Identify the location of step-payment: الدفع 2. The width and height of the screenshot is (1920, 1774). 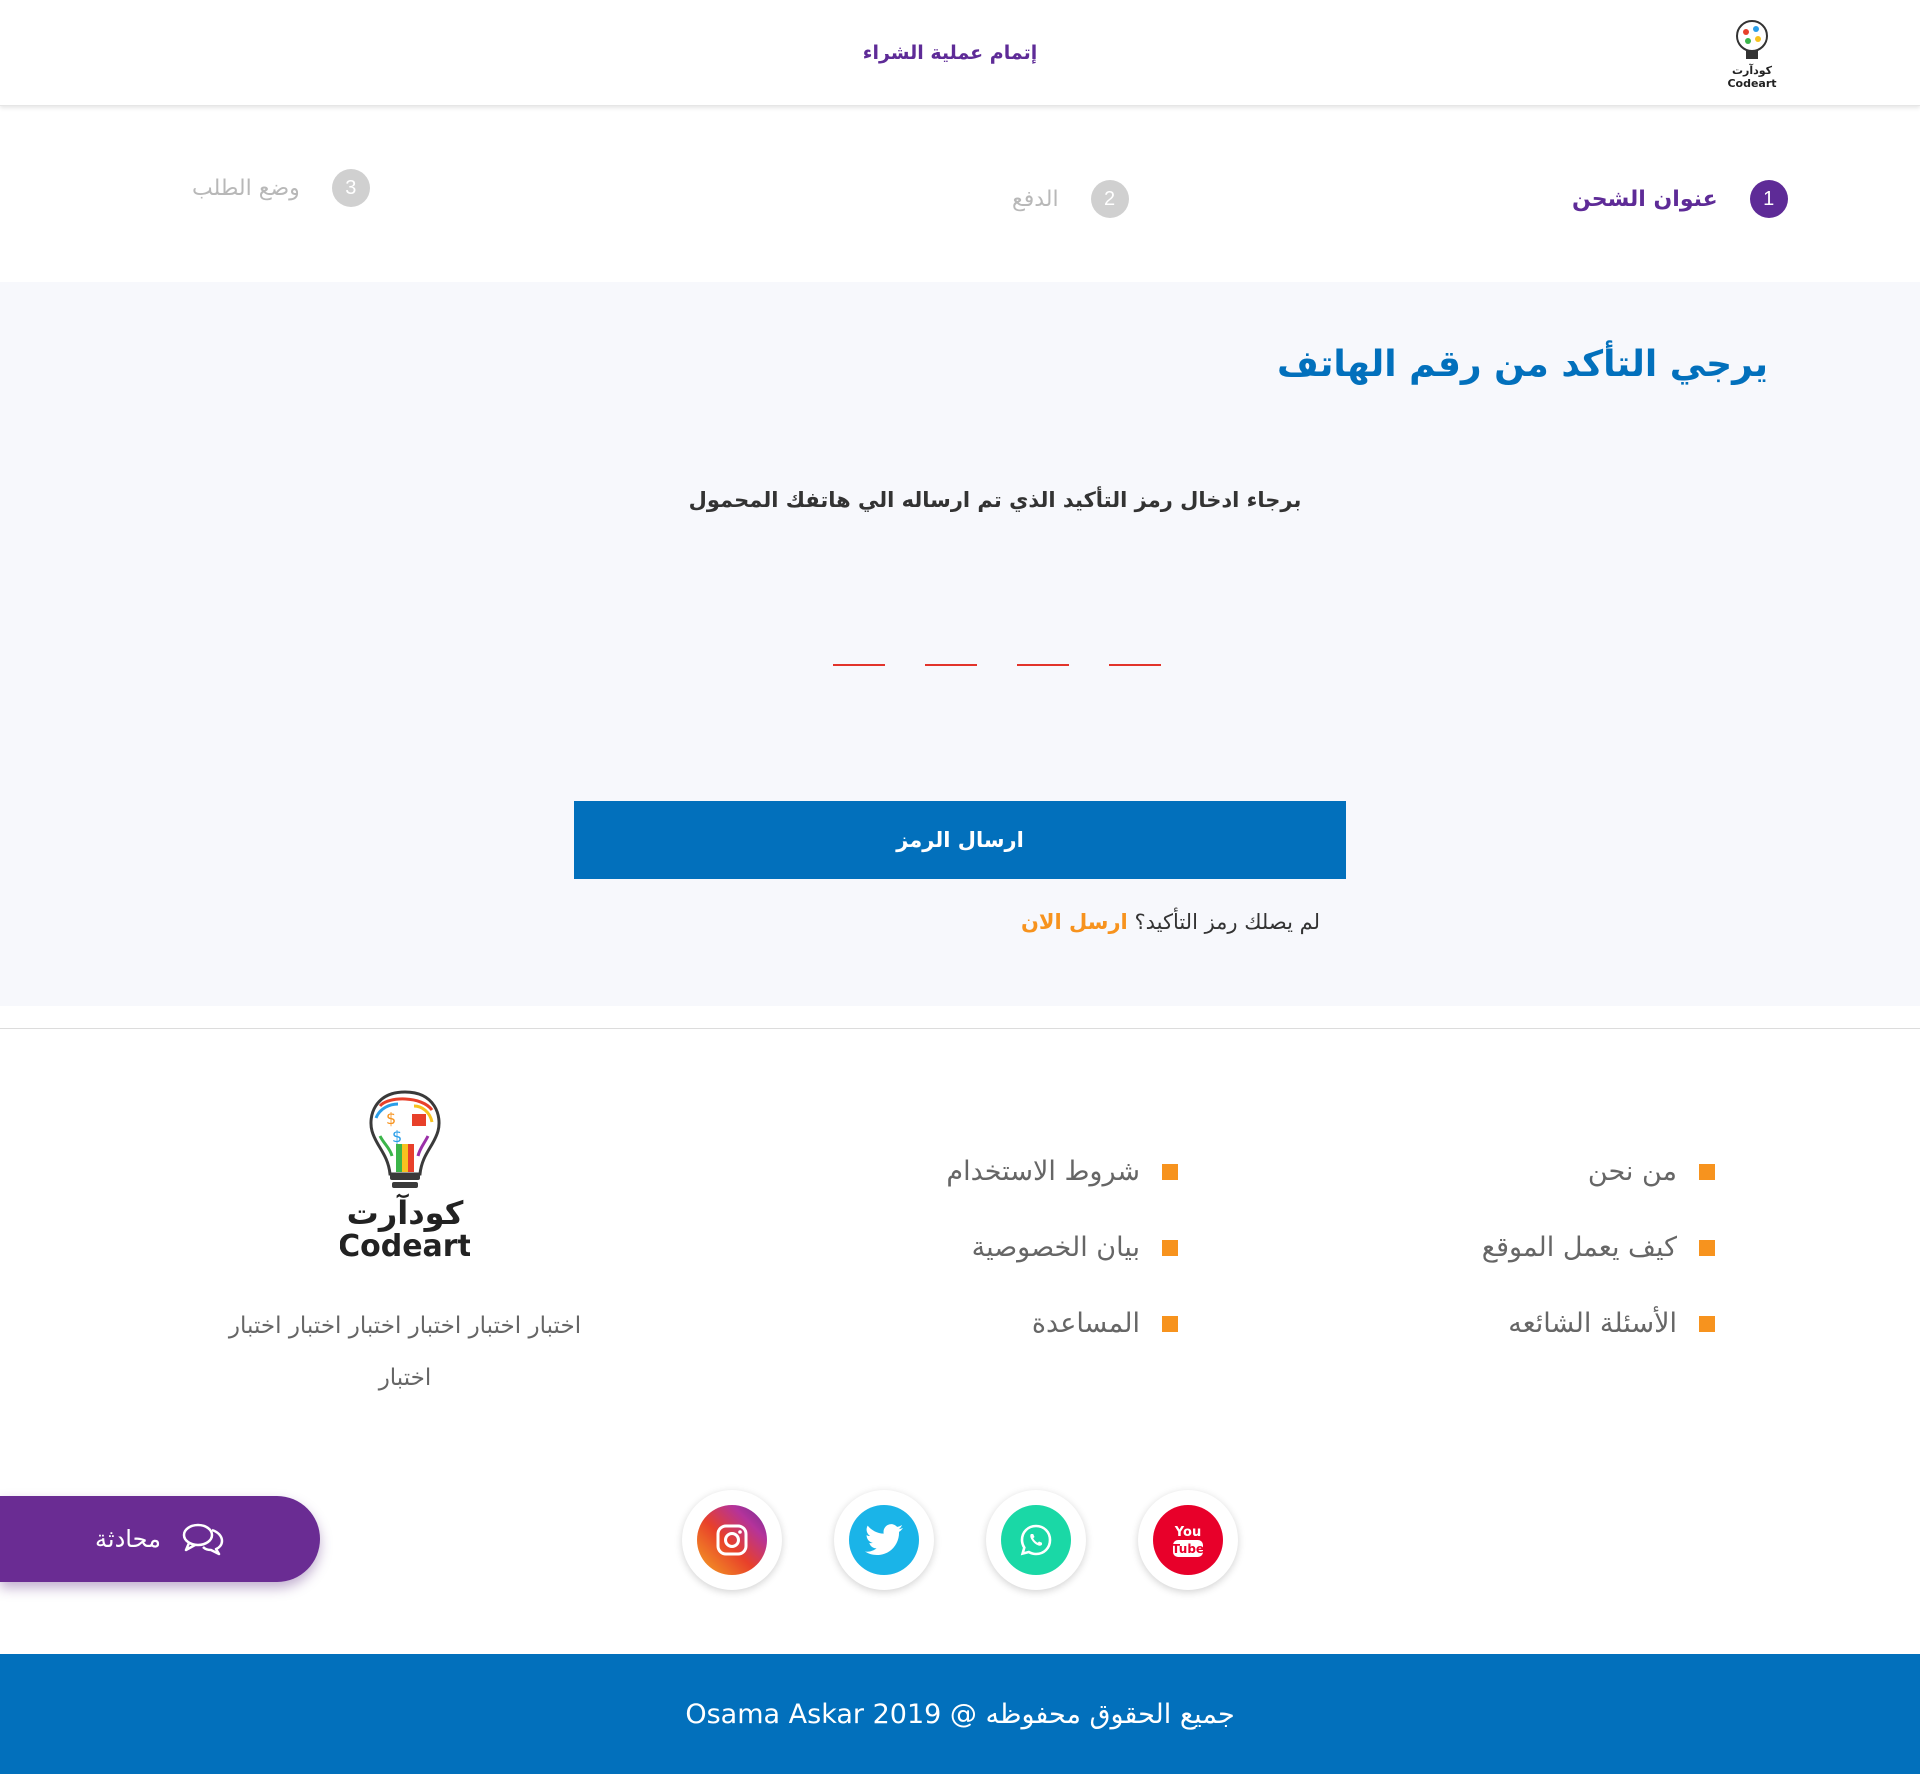
(1070, 199).